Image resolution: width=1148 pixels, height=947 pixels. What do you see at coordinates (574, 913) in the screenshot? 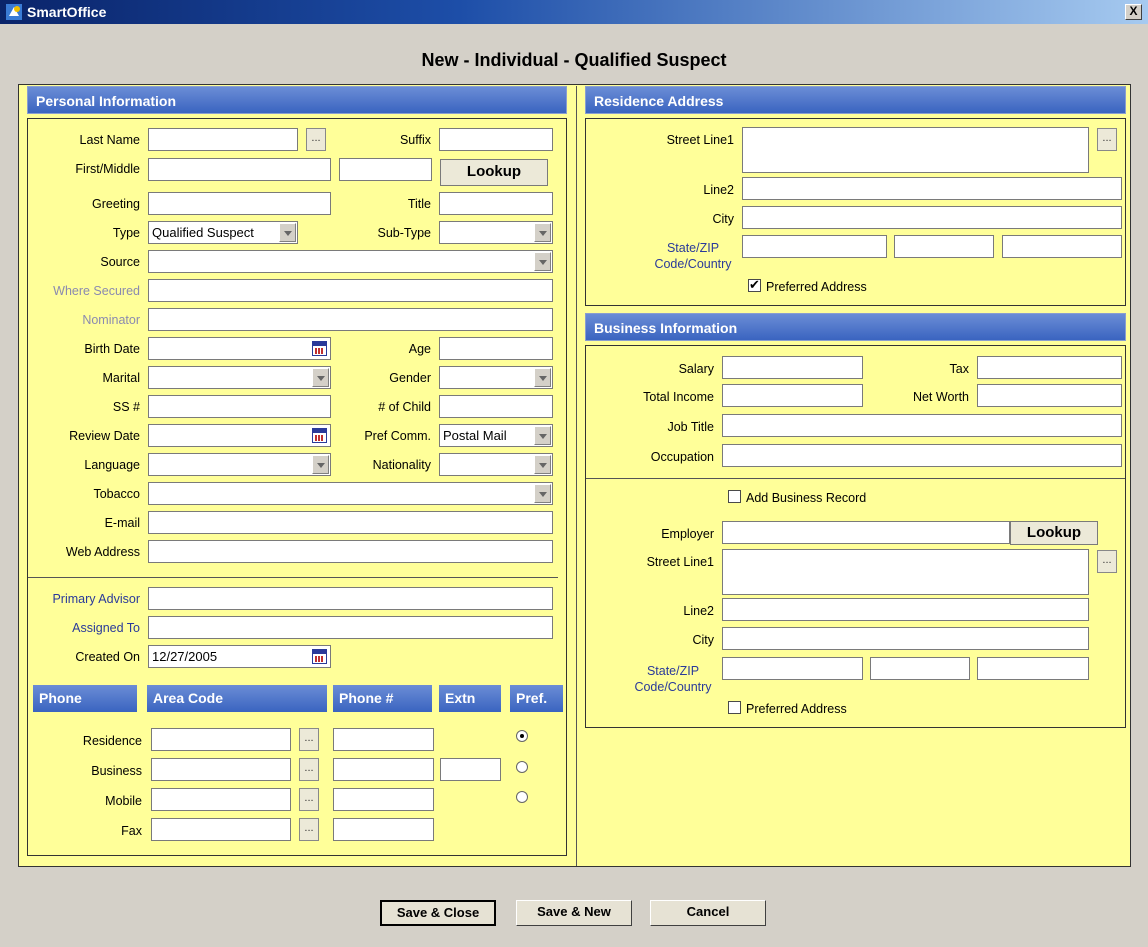
I see `save-new-button: Save & New` at bounding box center [574, 913].